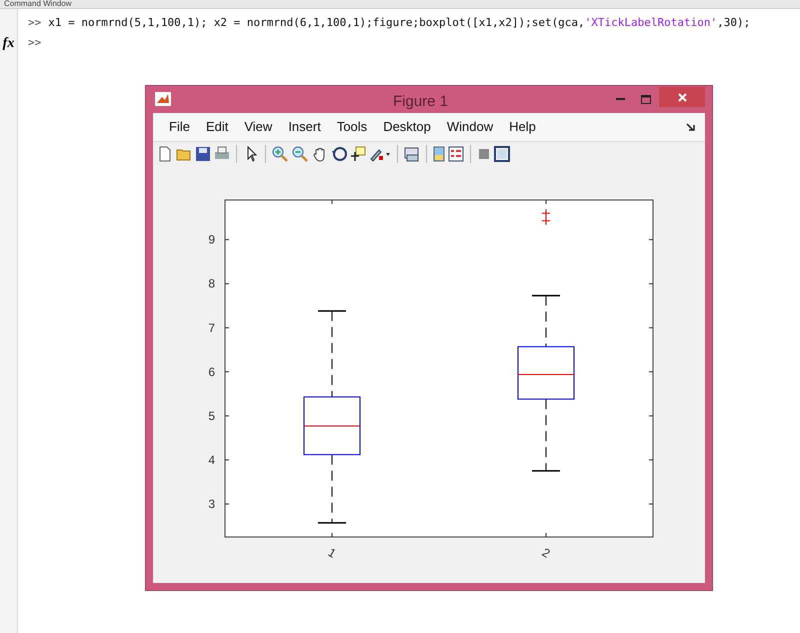 The width and height of the screenshot is (800, 633). Describe the element at coordinates (412, 154) in the screenshot. I see `link-plot-icon` at that location.